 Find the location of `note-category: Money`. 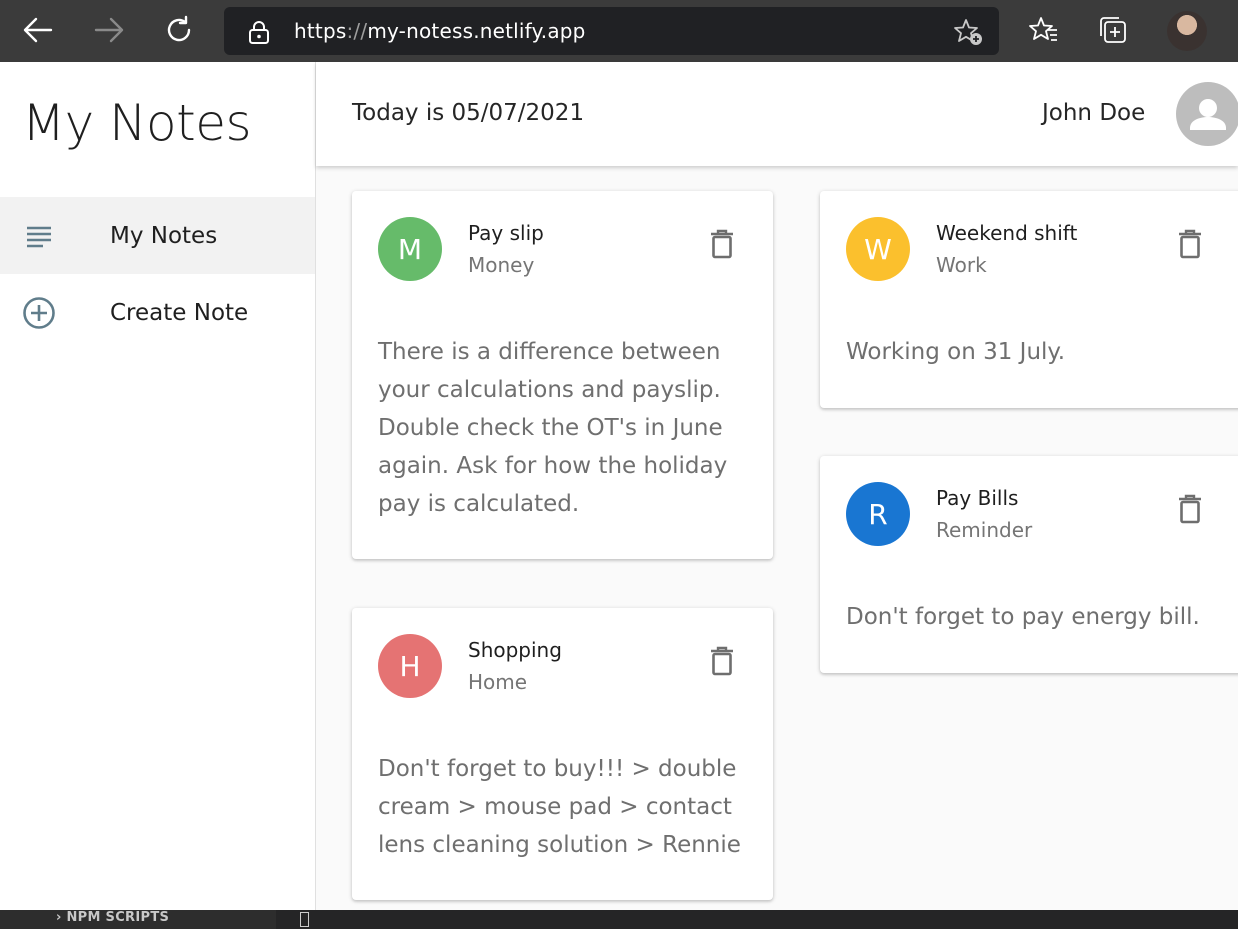

note-category: Money is located at coordinates (501, 265).